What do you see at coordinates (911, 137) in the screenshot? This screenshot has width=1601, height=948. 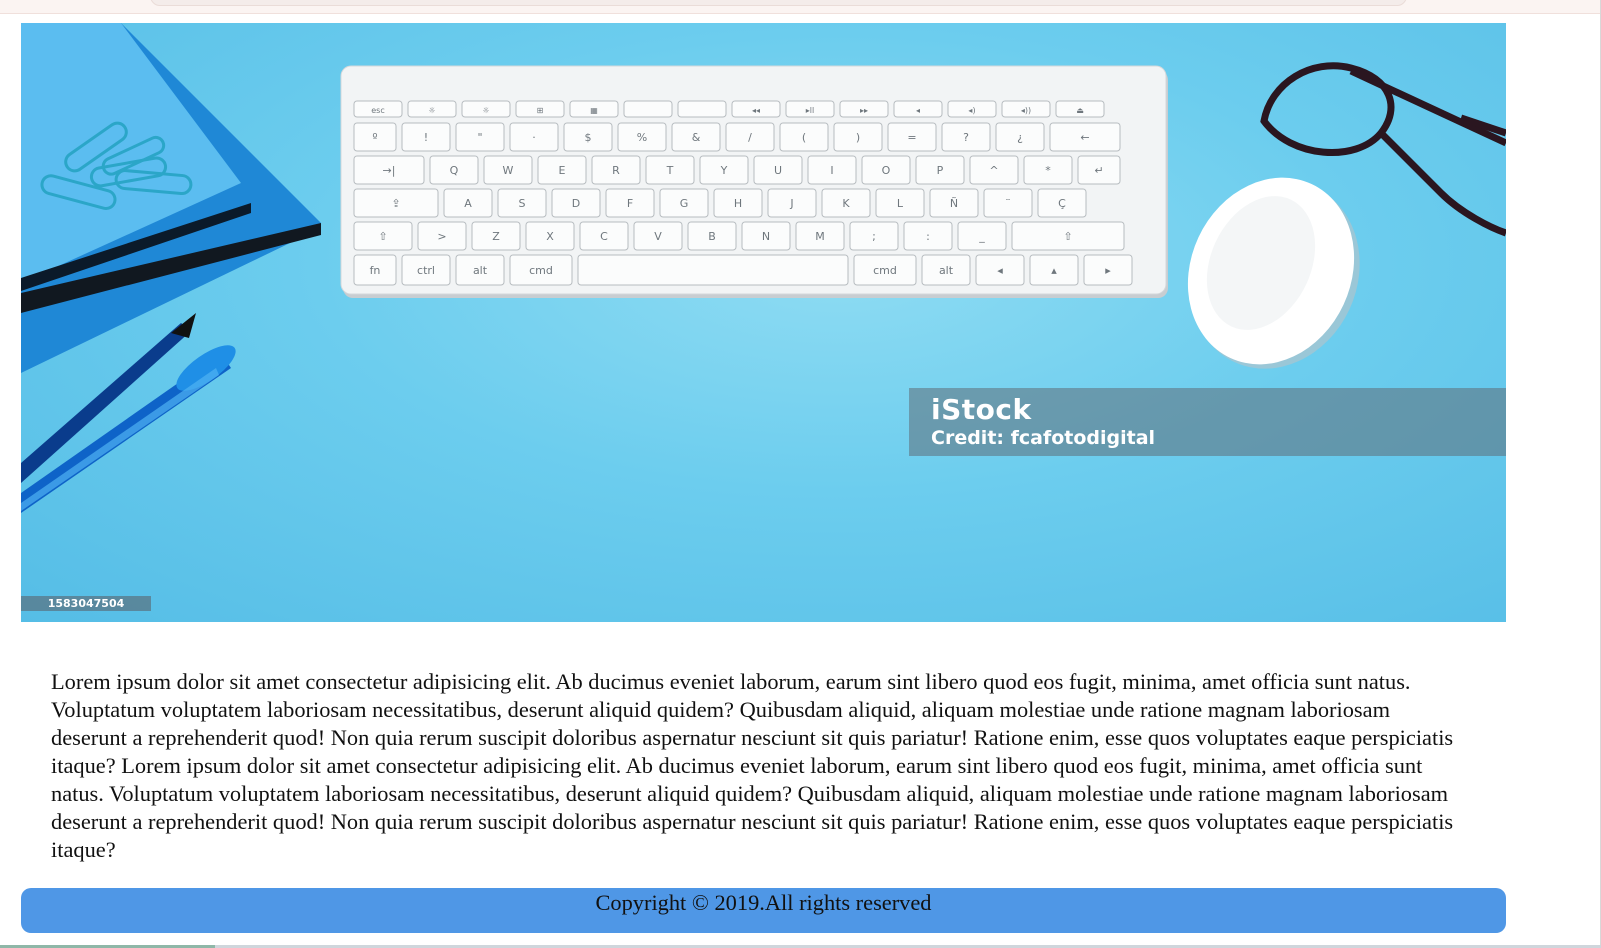 I see `keyboard-key-label: =` at bounding box center [911, 137].